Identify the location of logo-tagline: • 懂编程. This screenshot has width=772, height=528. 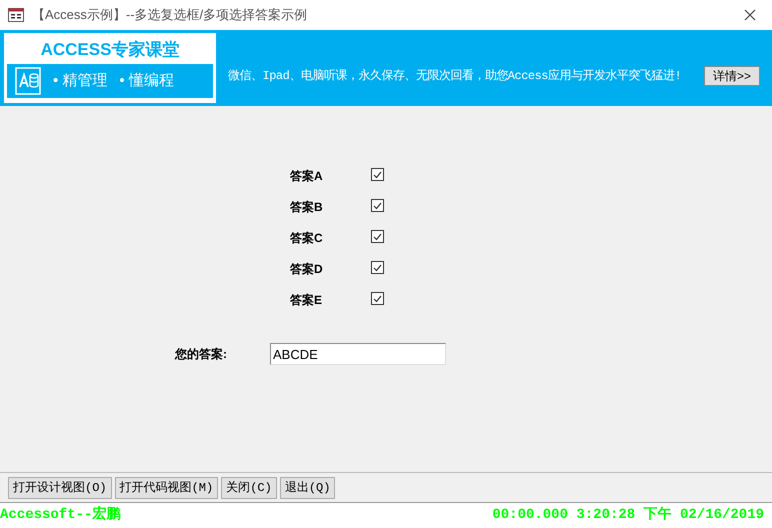
(146, 80).